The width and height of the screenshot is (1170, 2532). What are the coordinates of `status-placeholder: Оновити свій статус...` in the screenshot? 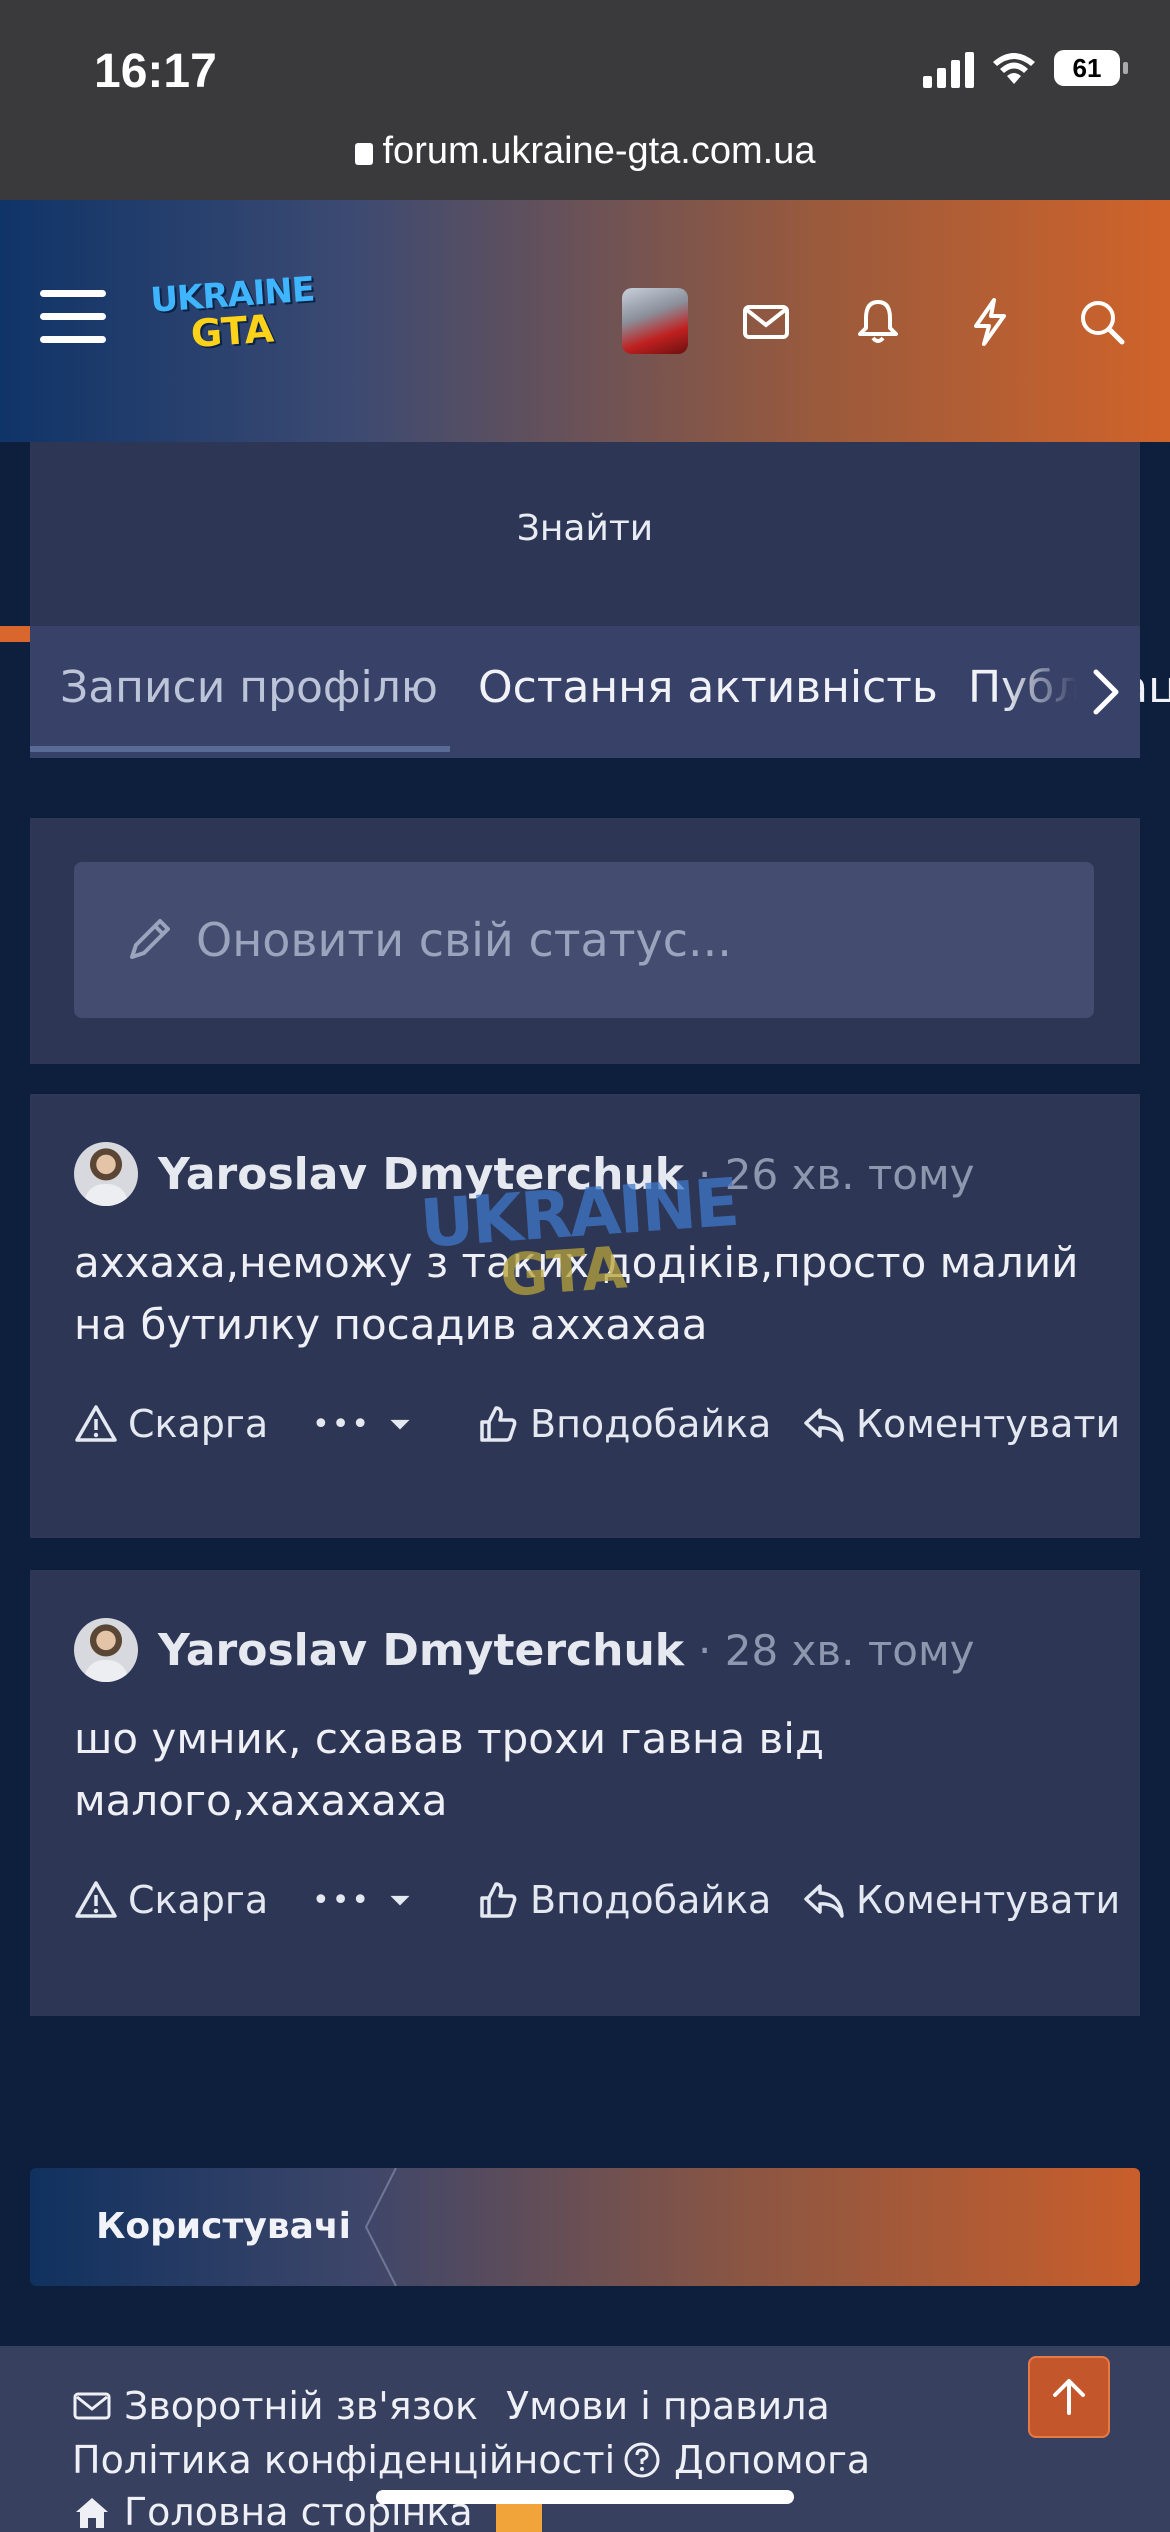 It's located at (464, 940).